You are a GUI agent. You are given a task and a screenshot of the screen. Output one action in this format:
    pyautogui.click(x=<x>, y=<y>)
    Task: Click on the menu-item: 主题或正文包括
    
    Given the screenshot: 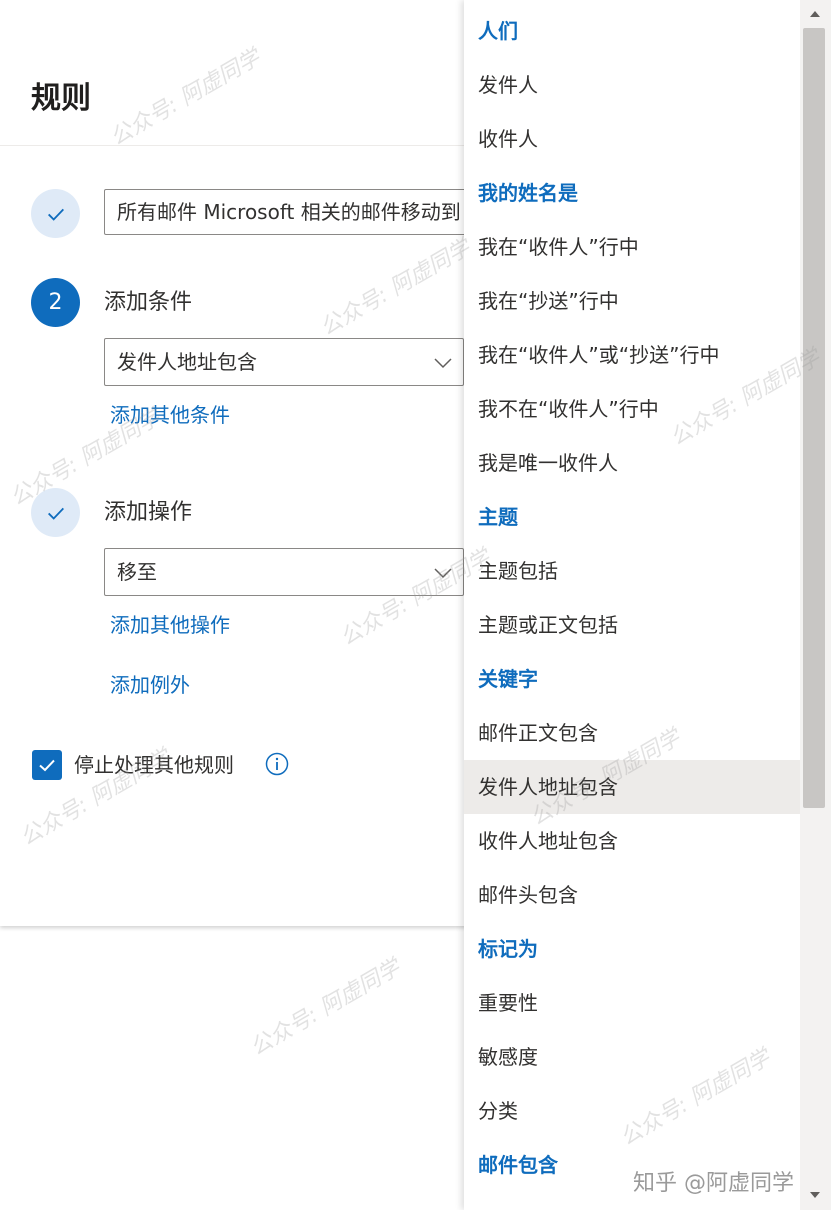 What is the action you would take?
    pyautogui.click(x=632, y=625)
    